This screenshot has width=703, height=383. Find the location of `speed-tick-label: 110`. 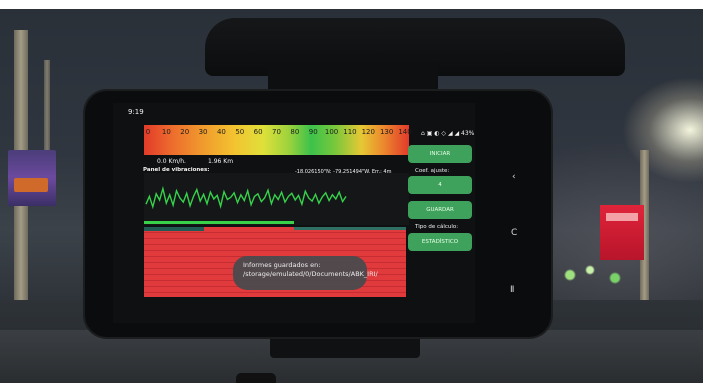

speed-tick-label: 110 is located at coordinates (350, 132).